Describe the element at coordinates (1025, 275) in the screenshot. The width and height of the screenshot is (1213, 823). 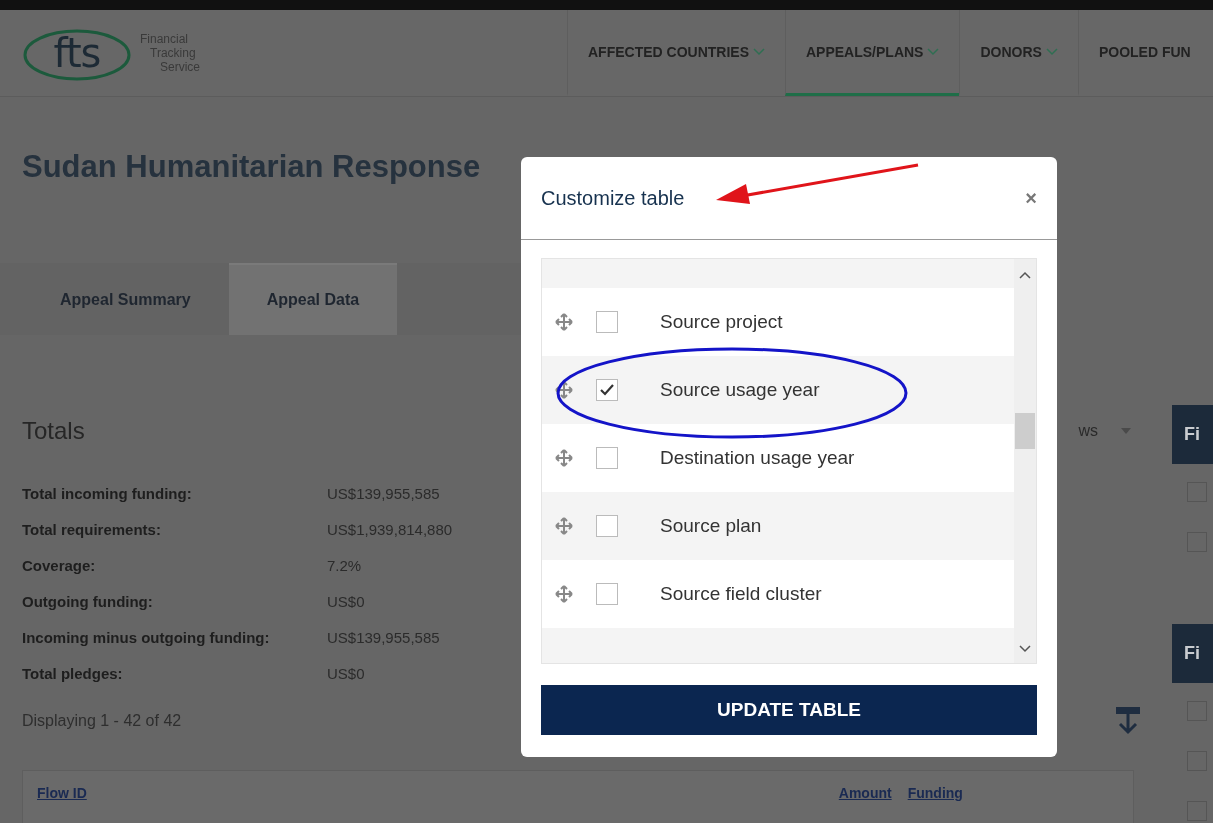
I see `scroll-up-icon` at that location.